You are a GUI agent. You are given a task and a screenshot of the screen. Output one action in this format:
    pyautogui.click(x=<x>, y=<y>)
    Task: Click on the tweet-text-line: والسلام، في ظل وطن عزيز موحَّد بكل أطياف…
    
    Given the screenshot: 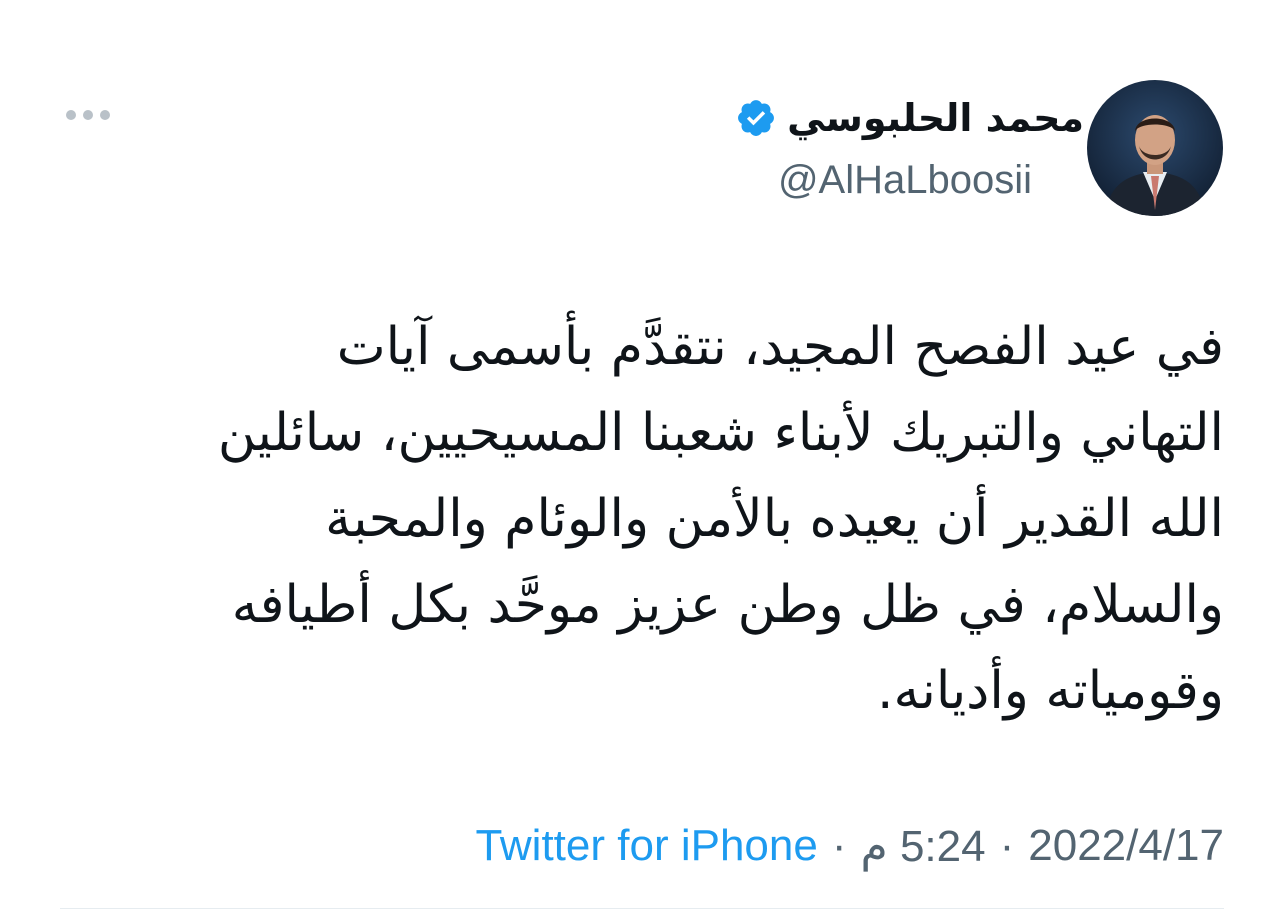 What is the action you would take?
    pyautogui.click(x=727, y=605)
    